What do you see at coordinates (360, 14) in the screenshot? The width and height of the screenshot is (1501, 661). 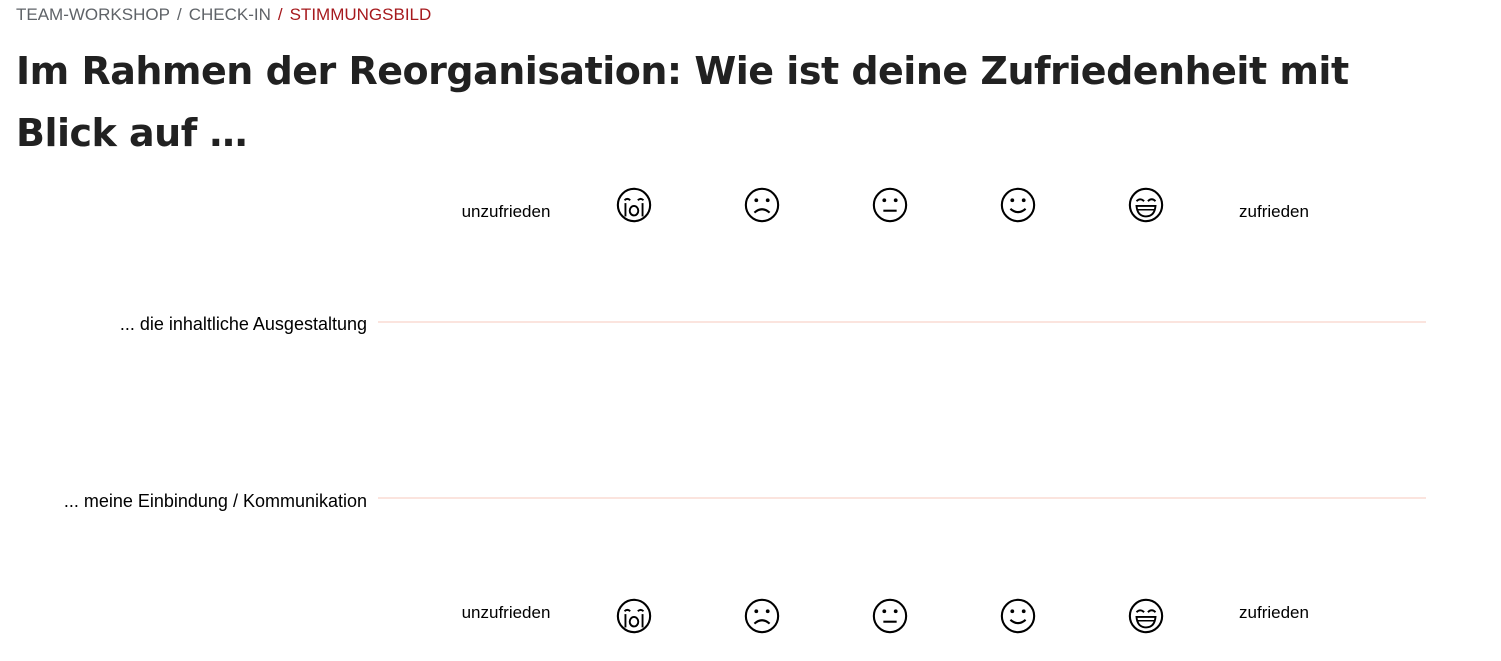 I see `breadcrumb-item-stimmungsbild: STIMMUNGSBILD` at bounding box center [360, 14].